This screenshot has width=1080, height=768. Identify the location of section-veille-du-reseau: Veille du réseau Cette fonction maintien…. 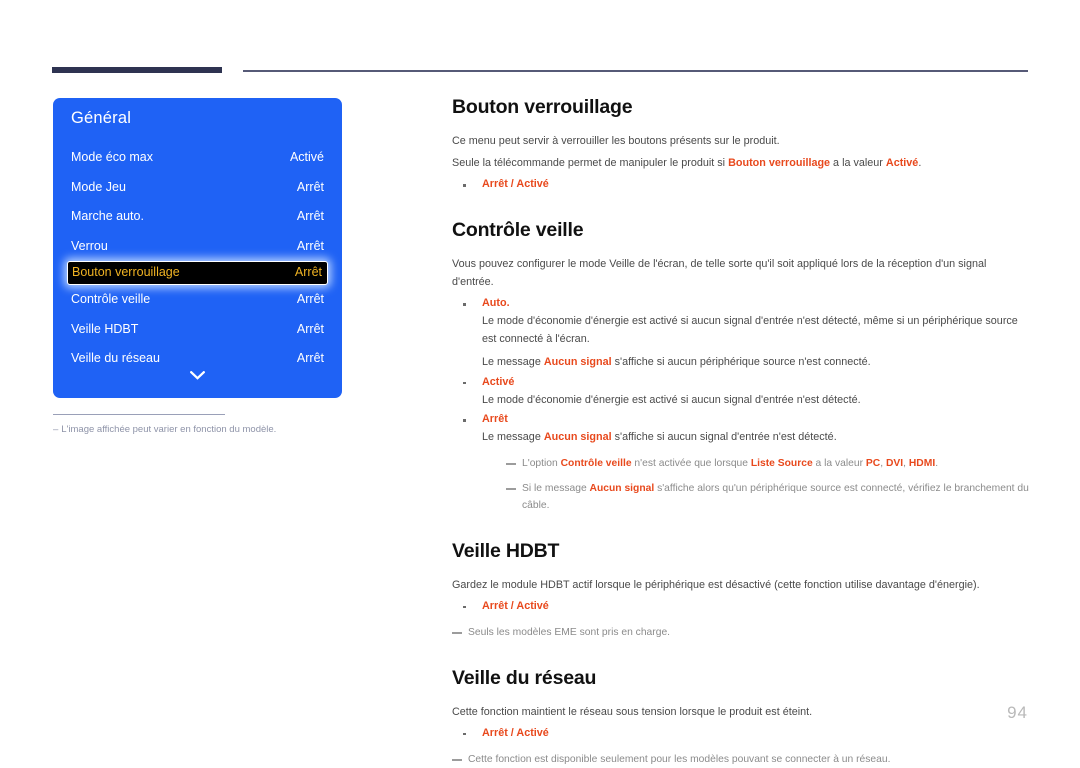
(741, 717).